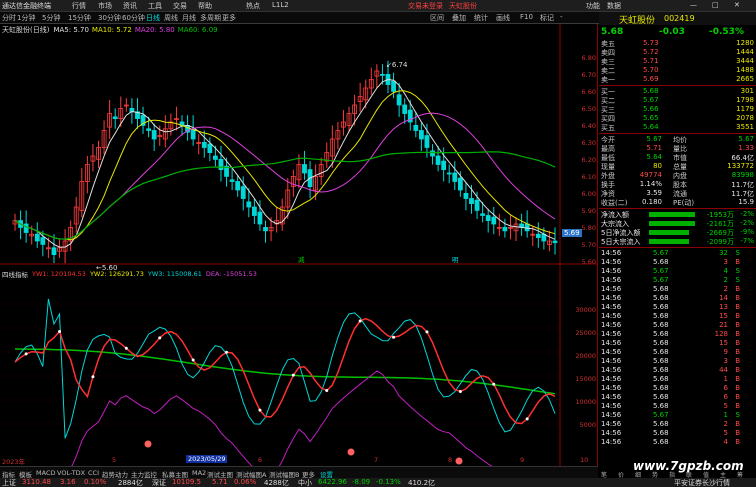 The image size is (756, 487). Describe the element at coordinates (608, 128) in the screenshot. I see `bid-label: 买五` at that location.